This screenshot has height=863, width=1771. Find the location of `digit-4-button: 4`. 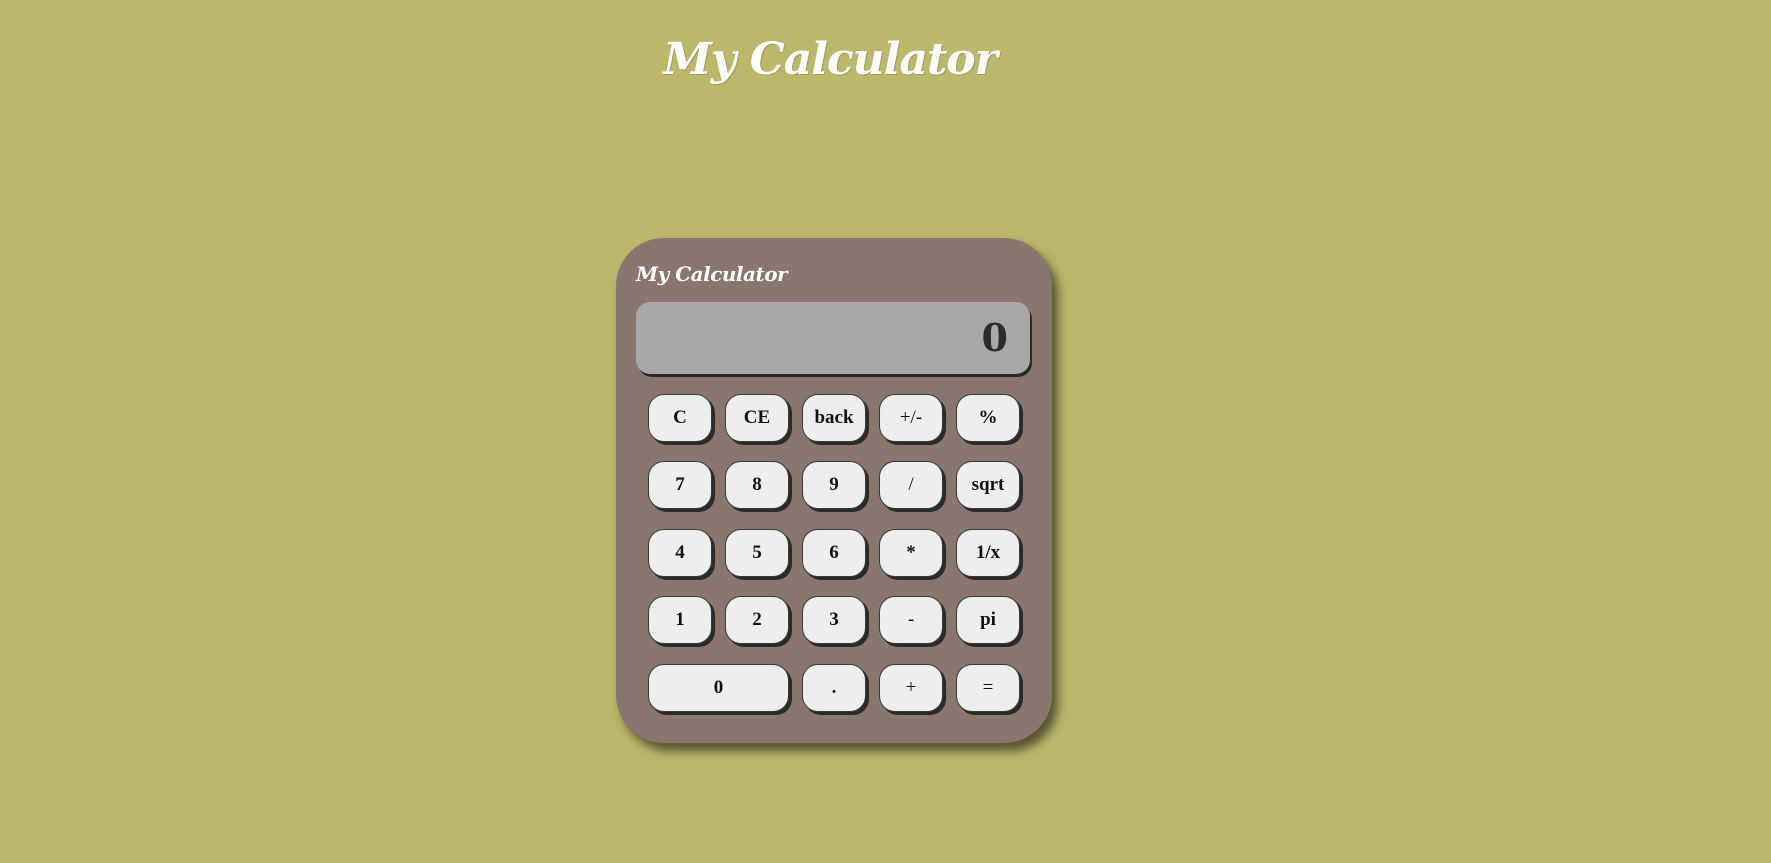

digit-4-button: 4 is located at coordinates (680, 553).